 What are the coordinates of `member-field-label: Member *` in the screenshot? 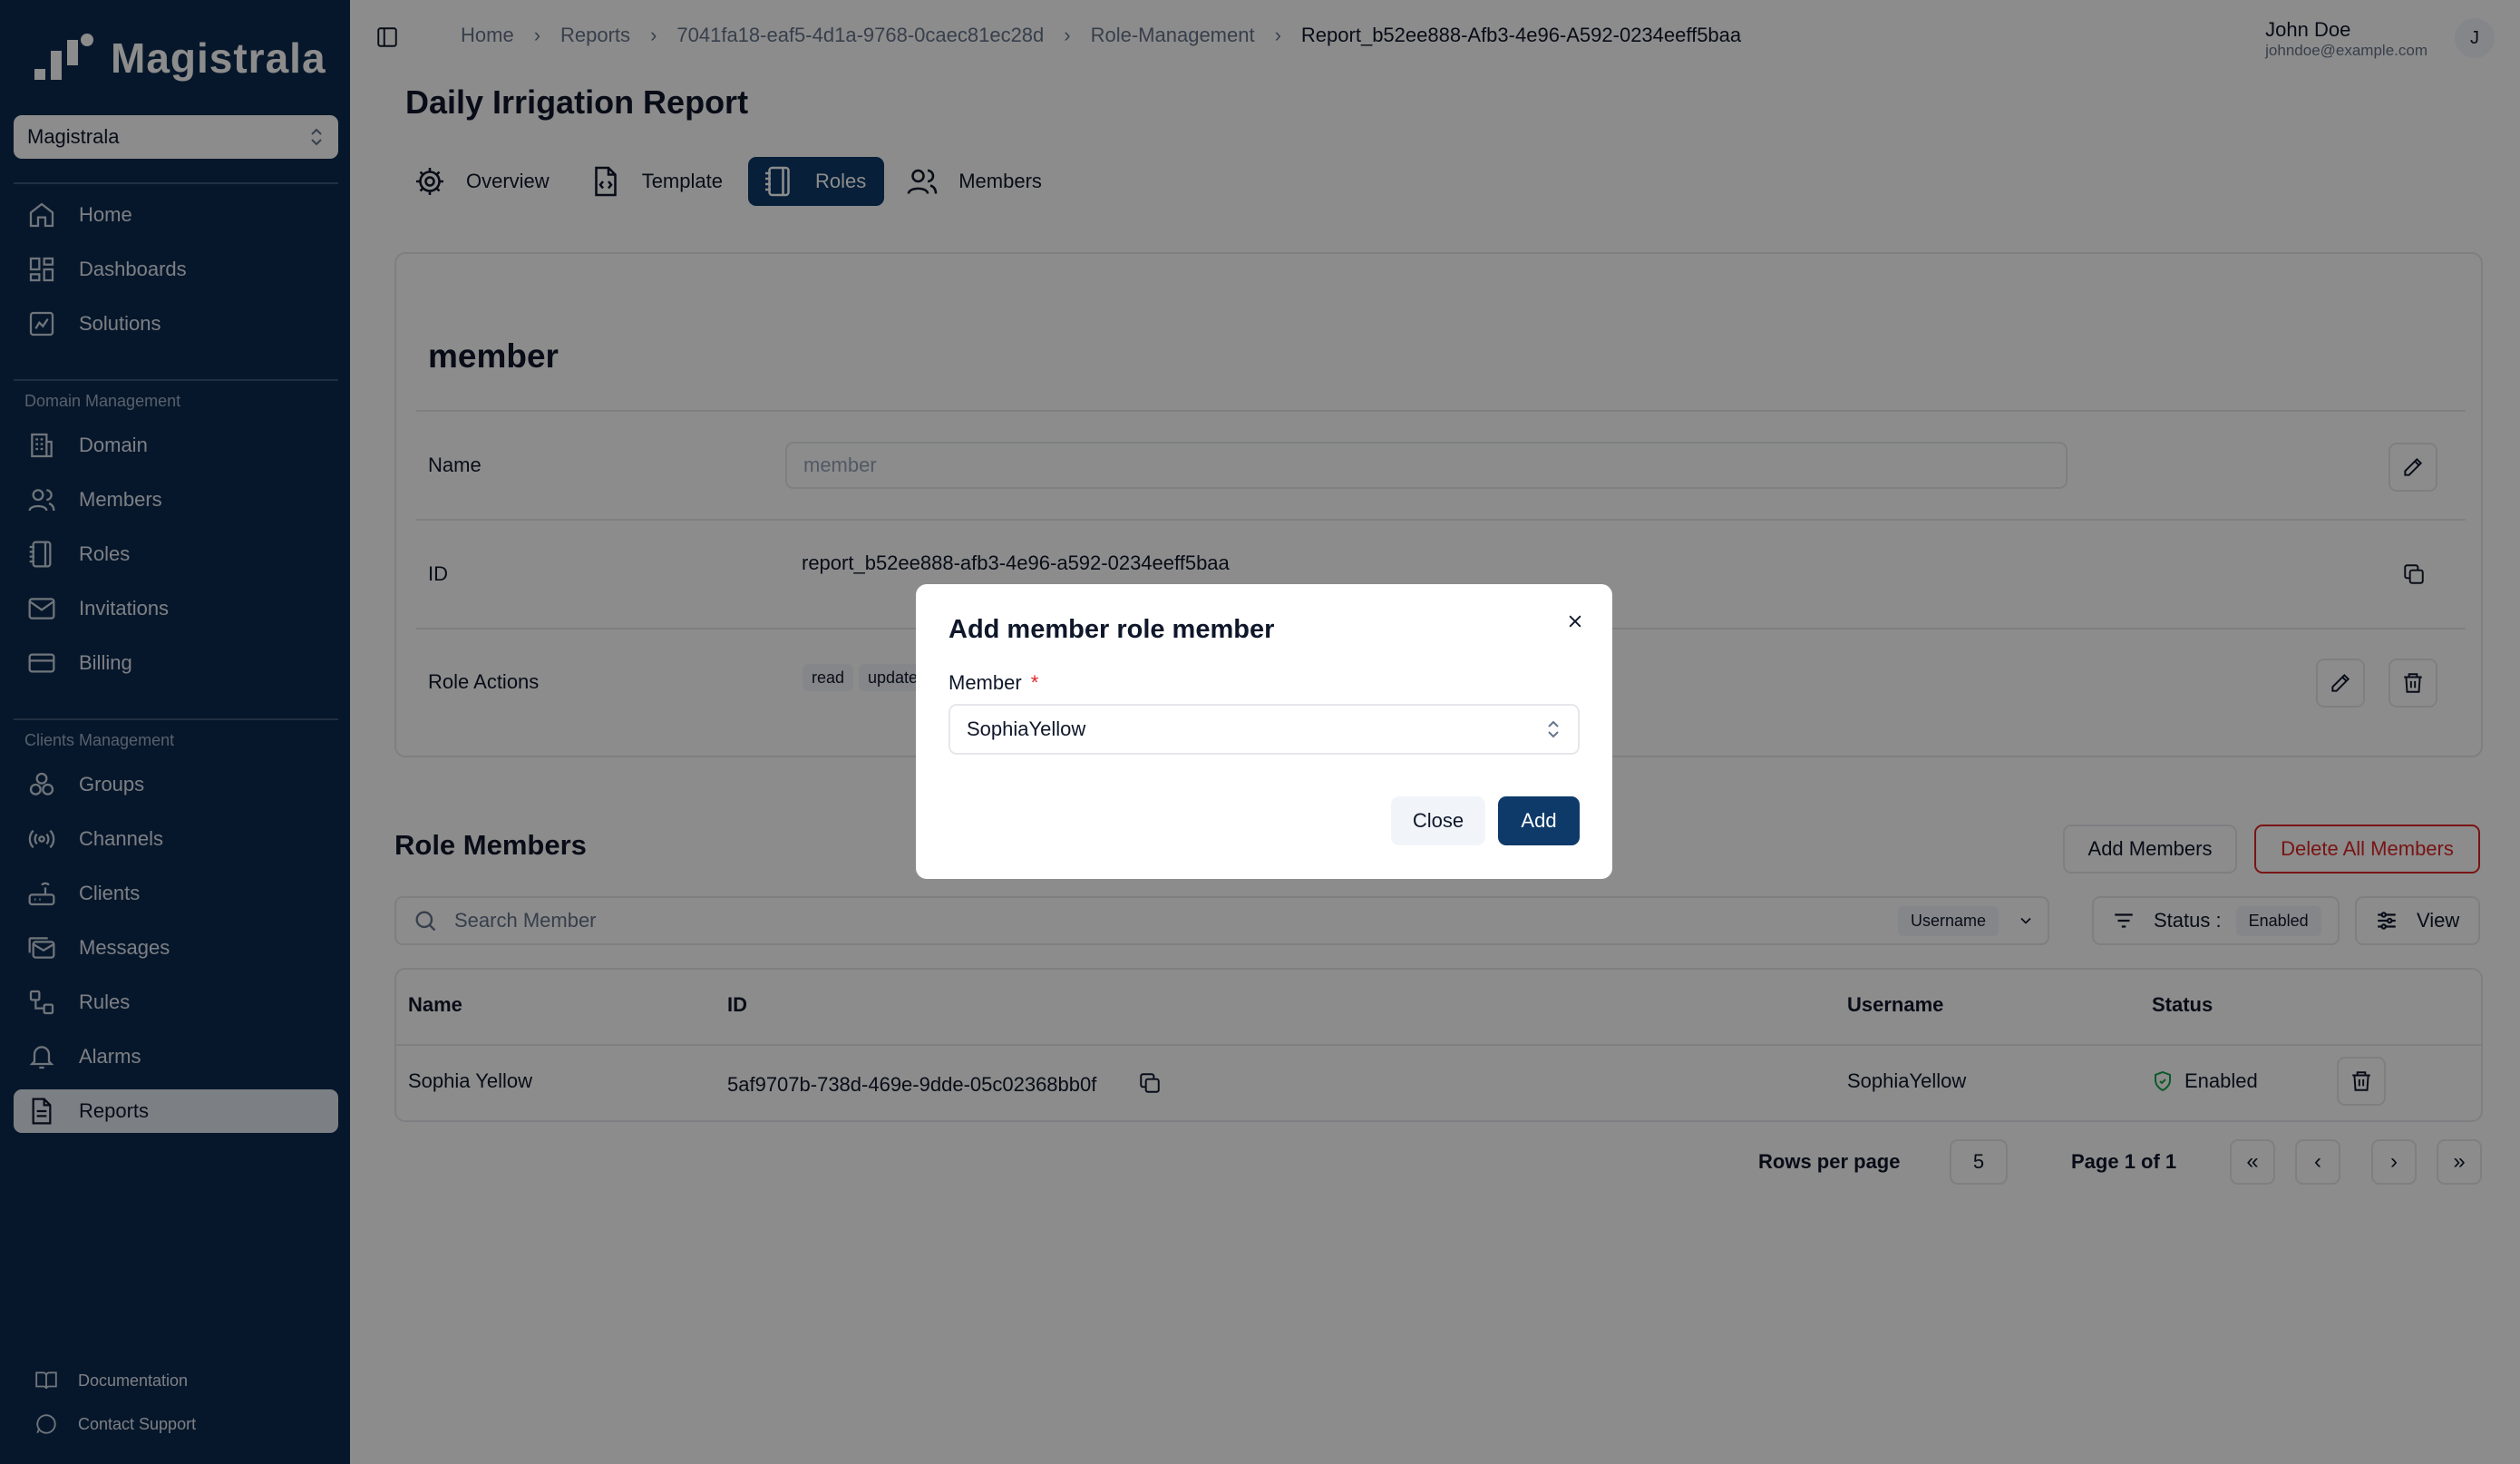 It's located at (993, 683).